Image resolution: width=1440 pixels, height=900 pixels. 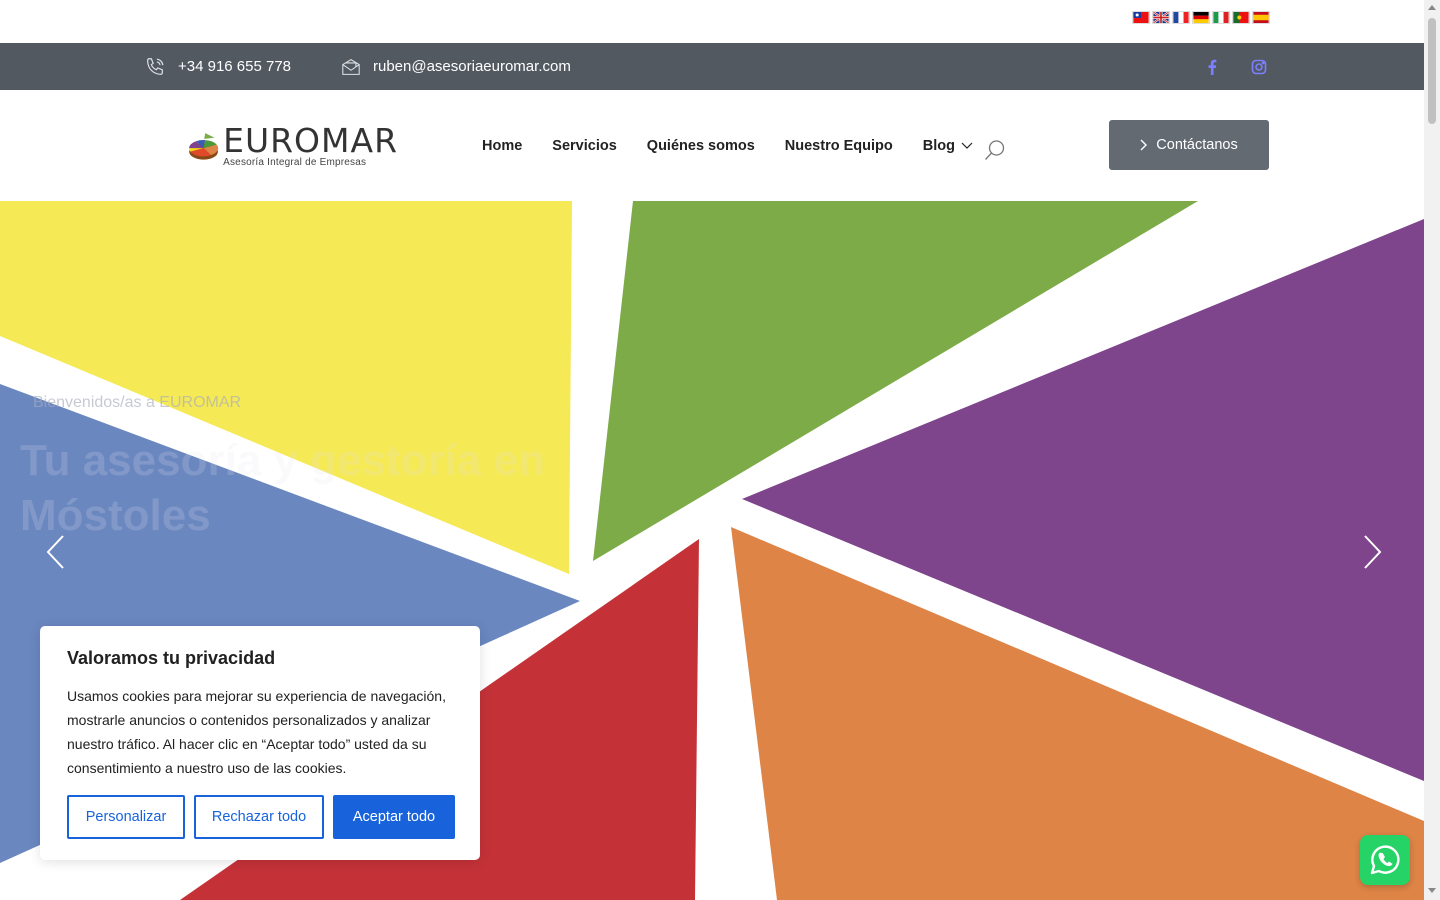 I want to click on instagram-link, so click(x=1259, y=66).